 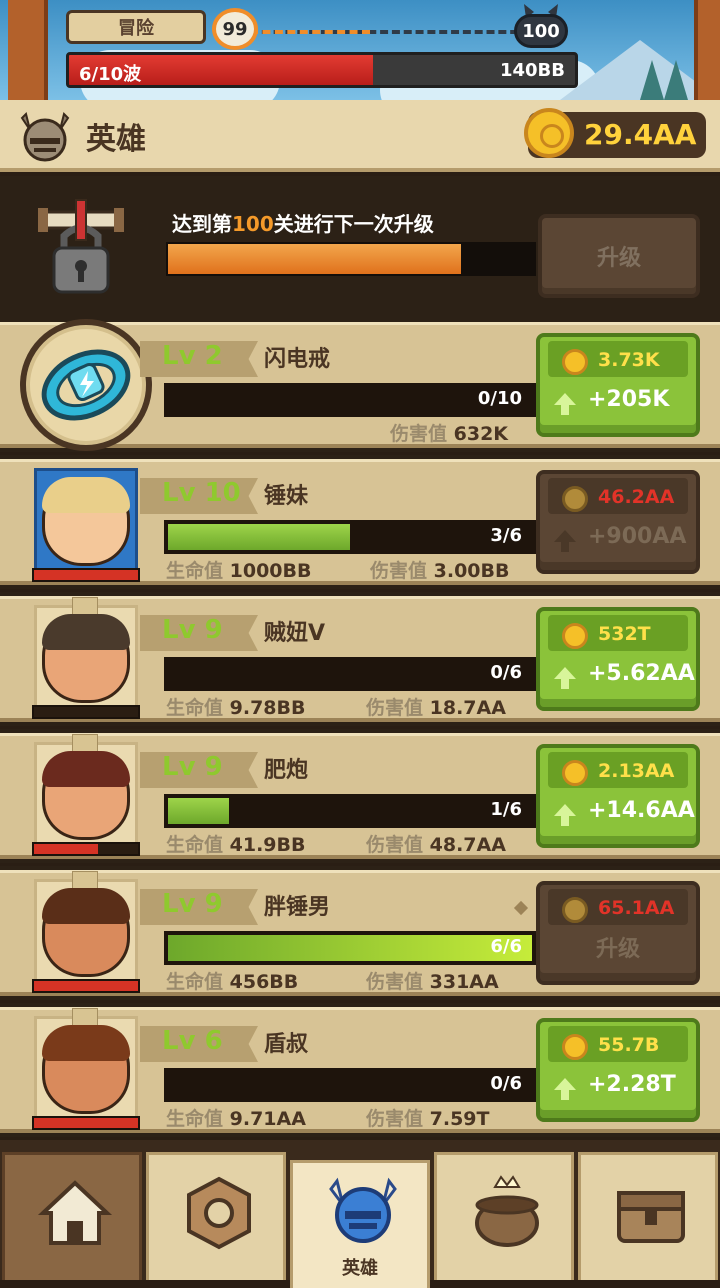 What do you see at coordinates (618, 907) in the screenshot?
I see `cost-strip: 65.1AA` at bounding box center [618, 907].